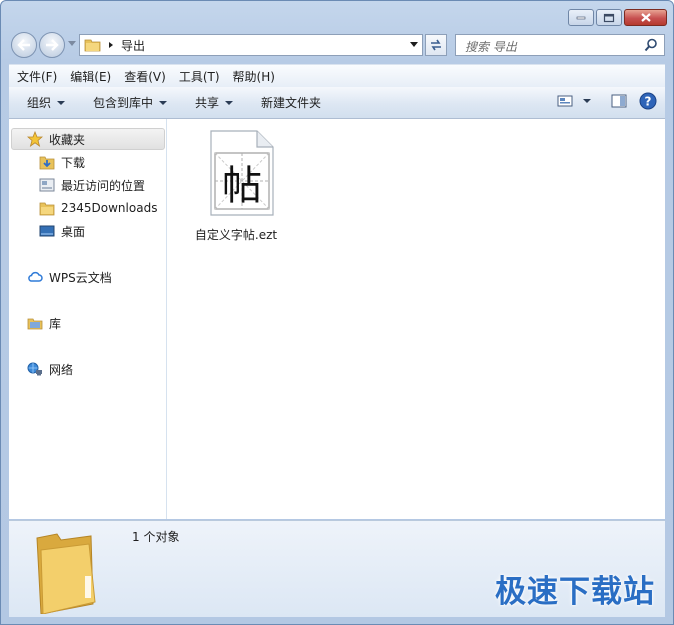 The image size is (674, 625). Describe the element at coordinates (34, 369) in the screenshot. I see `network-icon` at that location.